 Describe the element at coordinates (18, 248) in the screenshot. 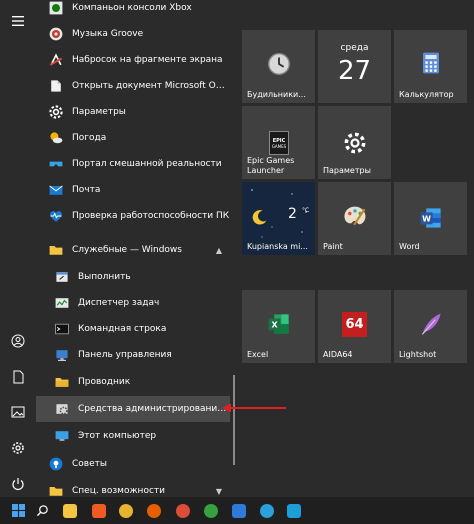

I see `start-rail` at that location.